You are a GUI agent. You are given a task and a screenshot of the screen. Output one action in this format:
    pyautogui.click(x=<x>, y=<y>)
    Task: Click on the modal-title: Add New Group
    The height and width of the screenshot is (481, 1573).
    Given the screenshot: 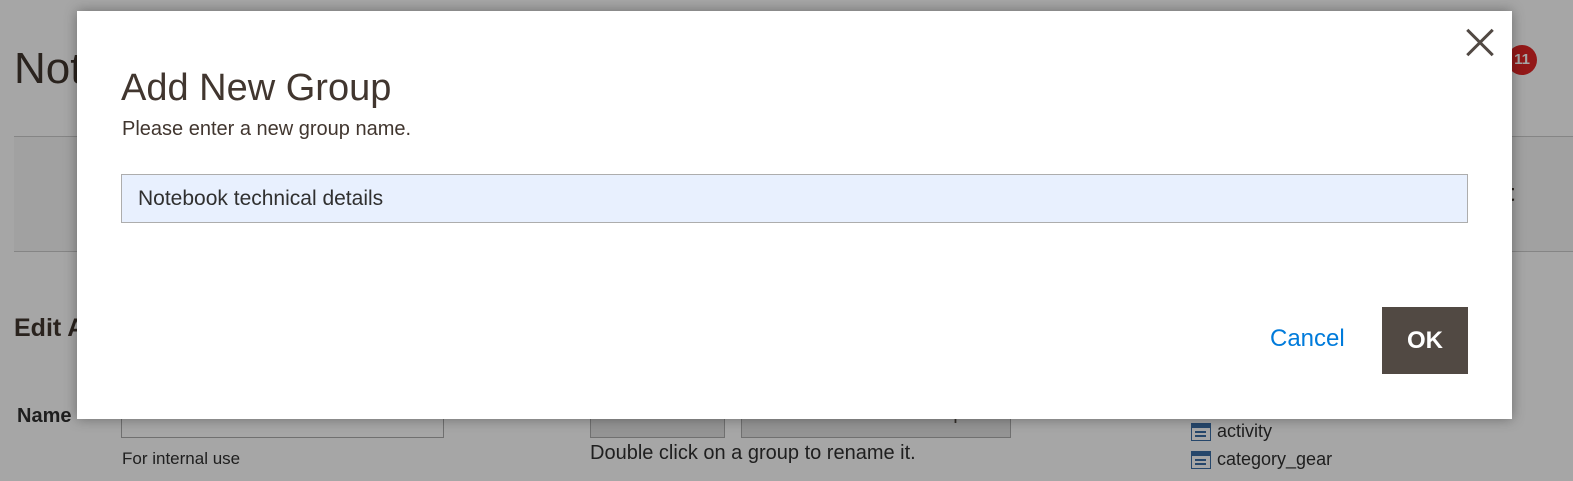 What is the action you would take?
    pyautogui.click(x=256, y=88)
    